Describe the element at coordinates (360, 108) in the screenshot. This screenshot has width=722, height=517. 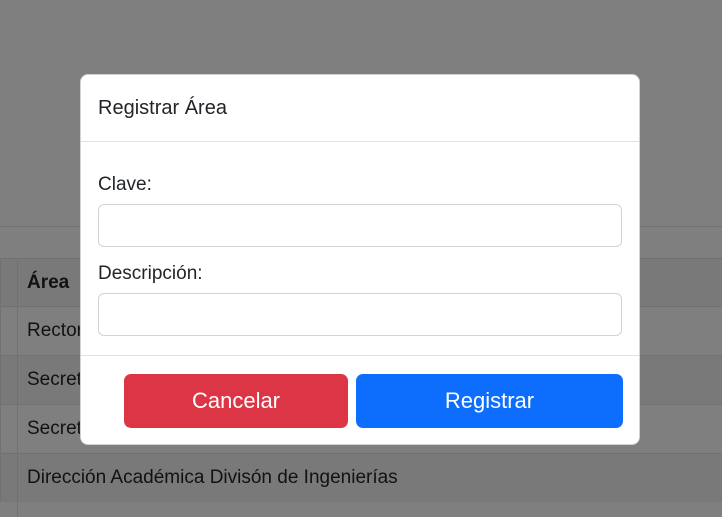
I see `modal-header: Registrar Área` at that location.